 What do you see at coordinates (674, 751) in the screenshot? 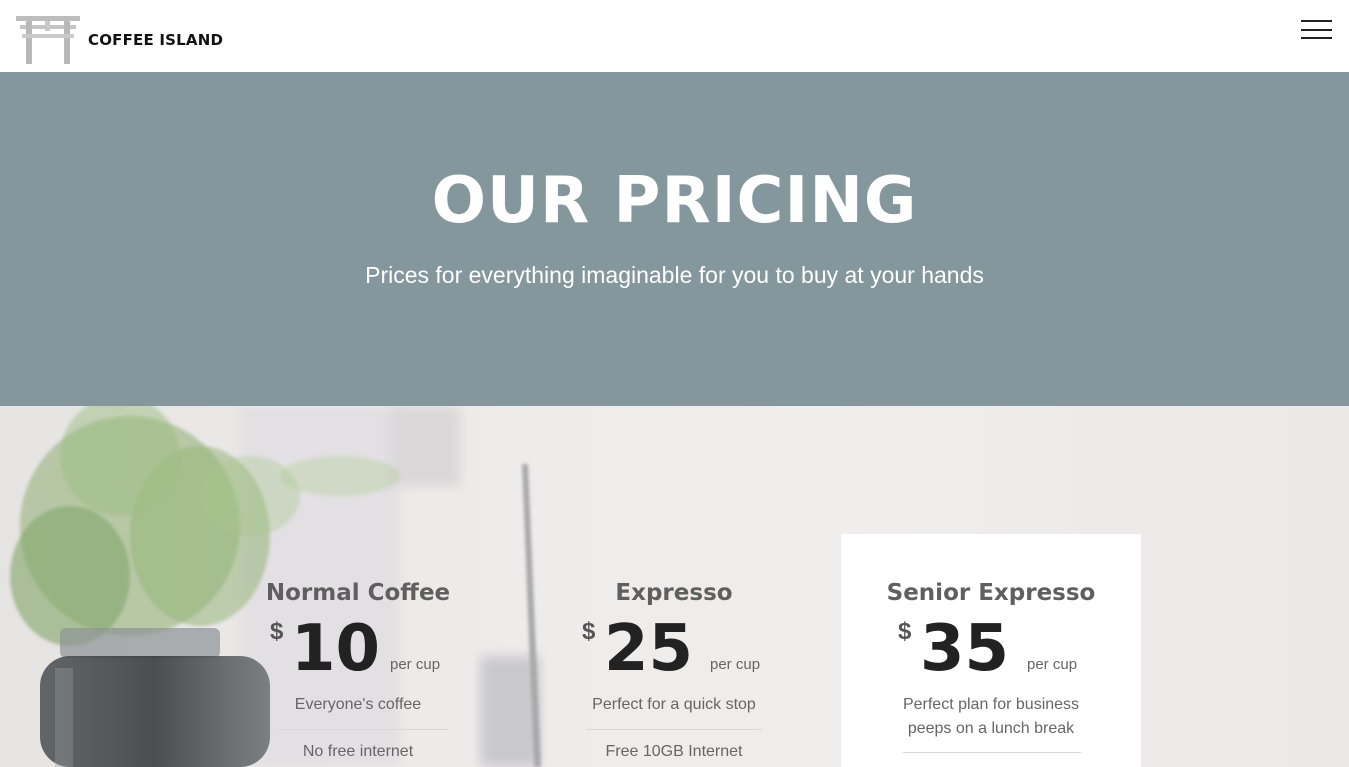
I see `plan-feature: Free 10GB Internet` at bounding box center [674, 751].